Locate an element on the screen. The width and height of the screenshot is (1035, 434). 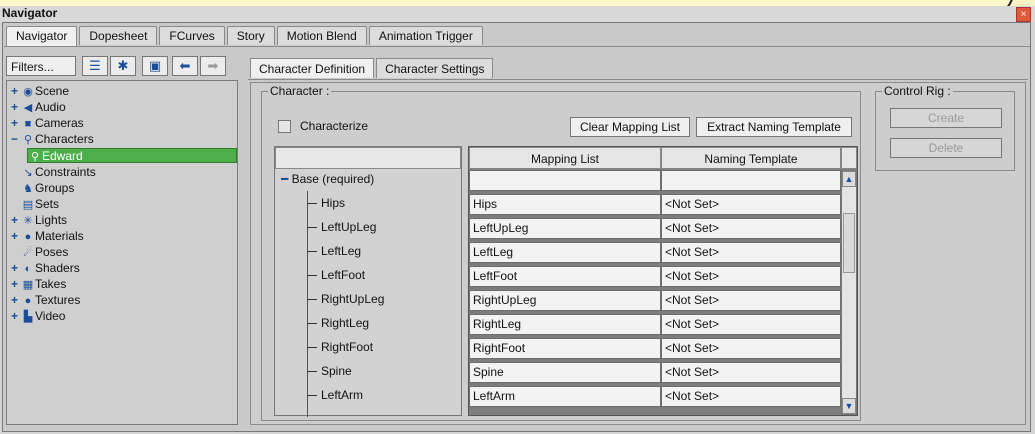
delete-button: Delete is located at coordinates (946, 148).